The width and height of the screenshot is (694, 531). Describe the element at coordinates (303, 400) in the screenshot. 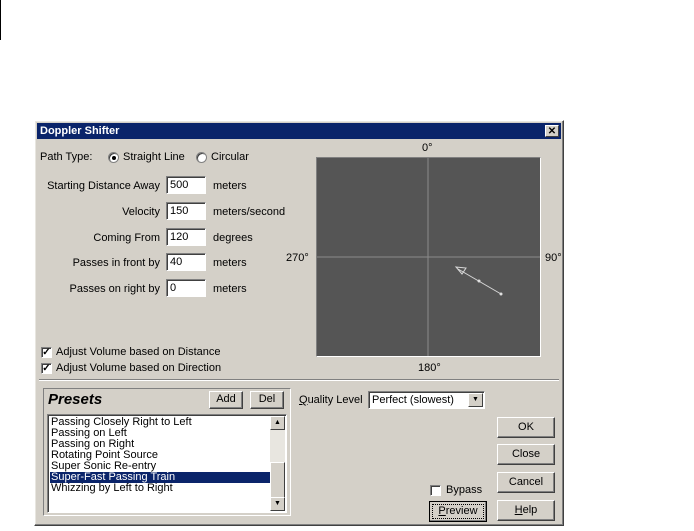

I see `quality-mnemonic: Q` at that location.